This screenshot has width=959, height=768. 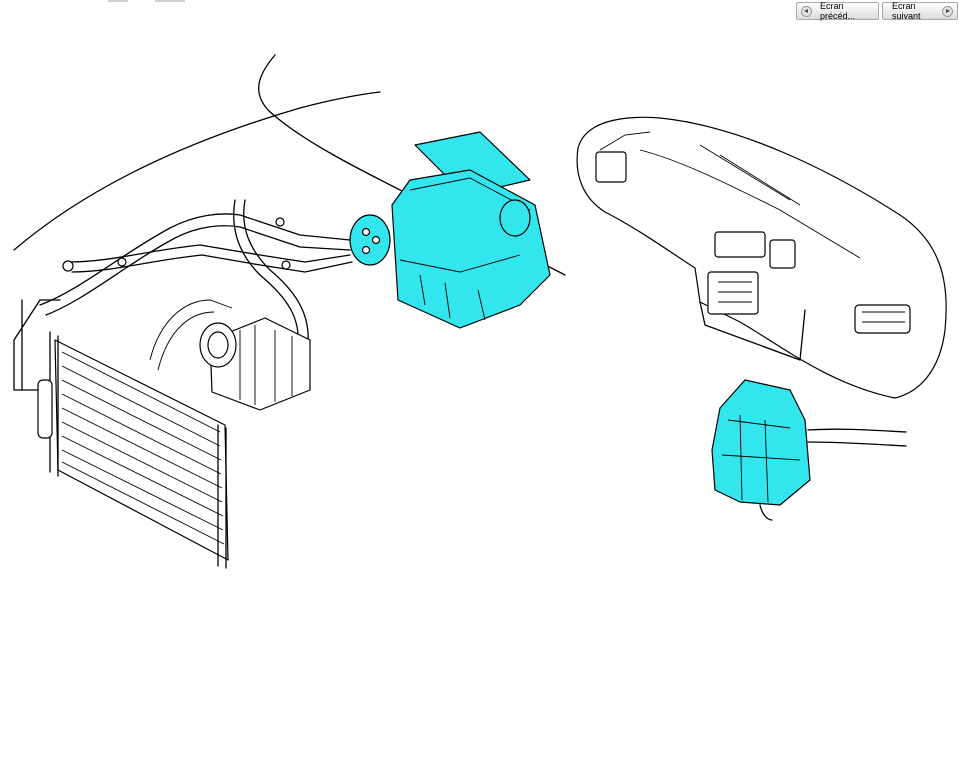 I want to click on hvac-unit-secondary, so click(x=809, y=450).